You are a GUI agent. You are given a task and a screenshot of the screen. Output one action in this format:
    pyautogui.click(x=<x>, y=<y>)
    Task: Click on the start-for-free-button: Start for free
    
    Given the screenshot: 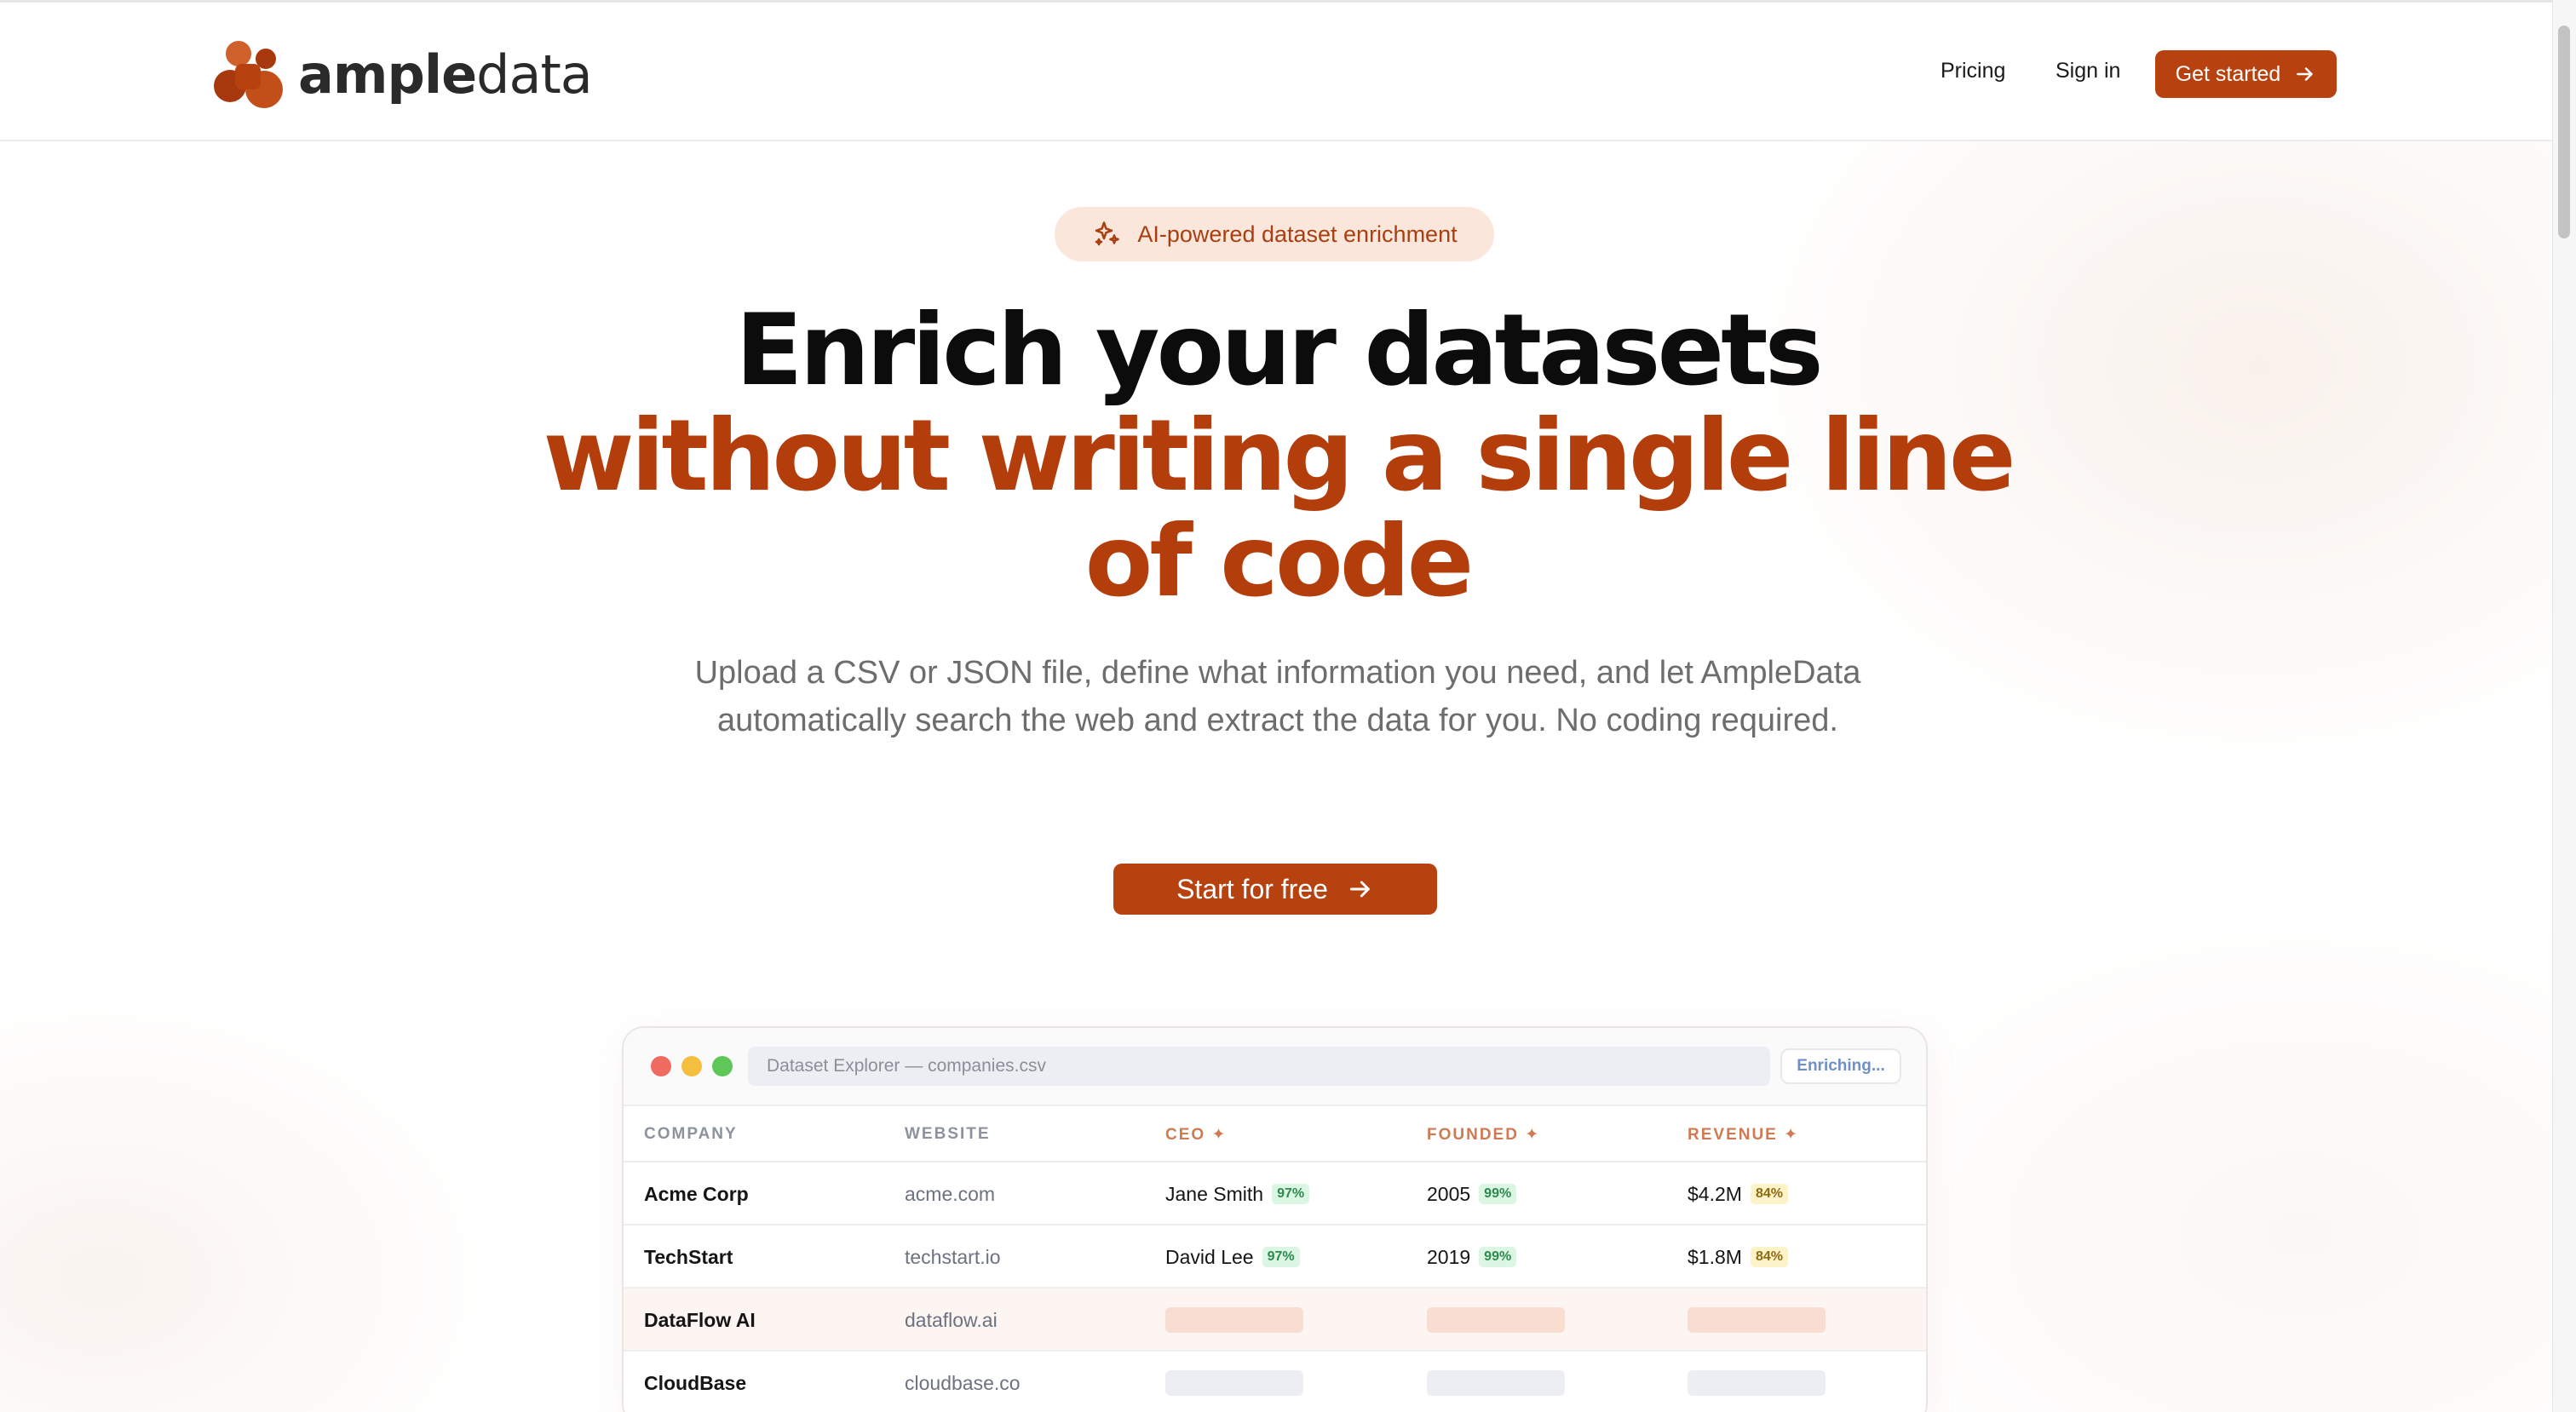 What is the action you would take?
    pyautogui.click(x=1275, y=889)
    